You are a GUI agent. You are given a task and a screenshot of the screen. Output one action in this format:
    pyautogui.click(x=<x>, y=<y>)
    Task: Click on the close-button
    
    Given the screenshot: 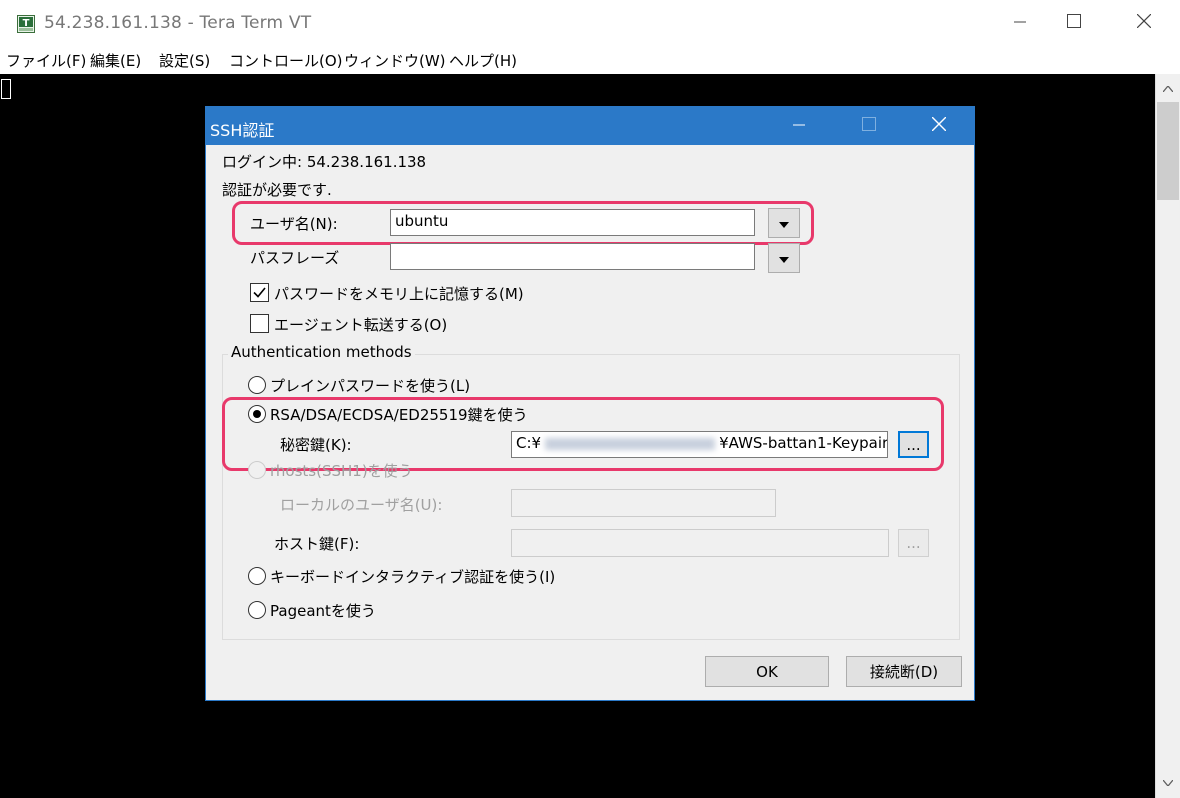 What is the action you would take?
    pyautogui.click(x=1144, y=23)
    